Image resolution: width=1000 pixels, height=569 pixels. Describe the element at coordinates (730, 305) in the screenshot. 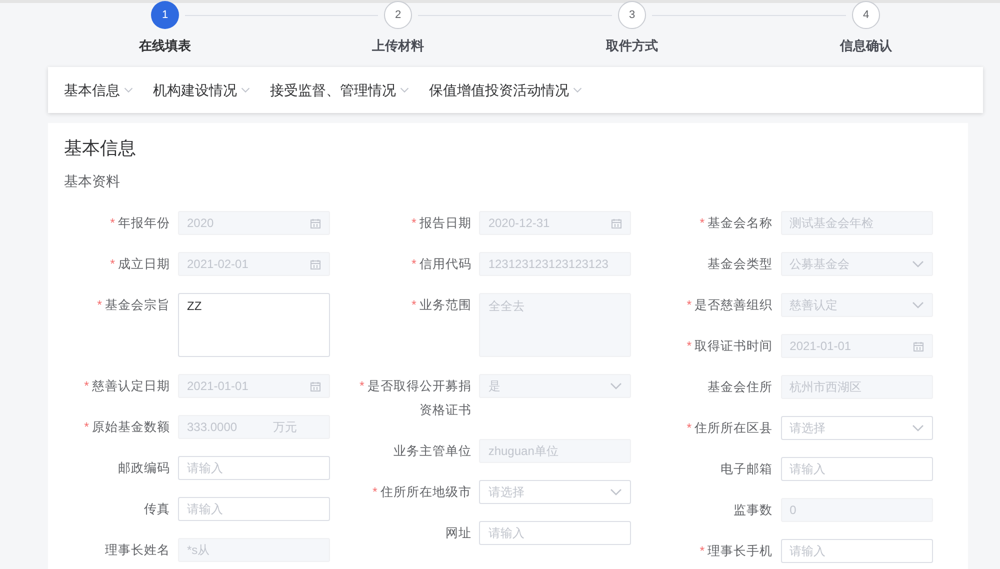

I see `field-label: * 是否慈善组织` at that location.